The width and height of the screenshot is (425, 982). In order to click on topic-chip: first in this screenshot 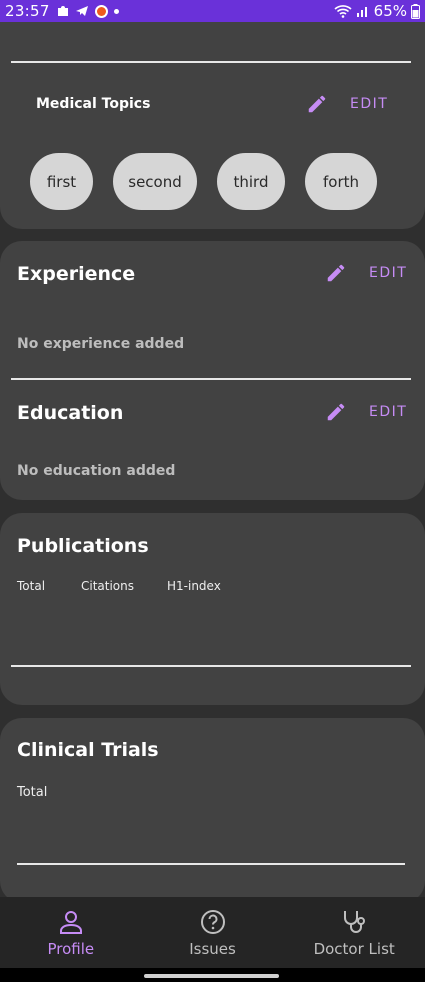, I will do `click(61, 181)`.